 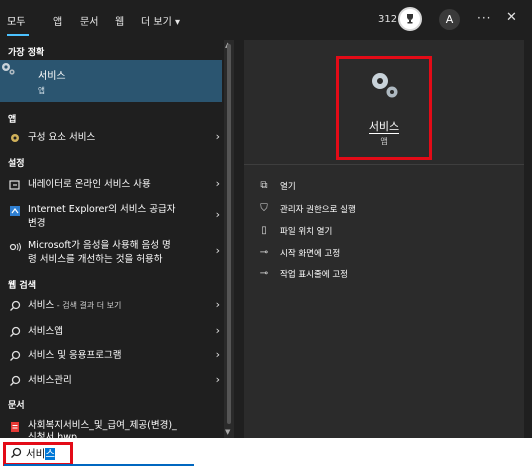 I want to click on narrator-icon, so click(x=14, y=185).